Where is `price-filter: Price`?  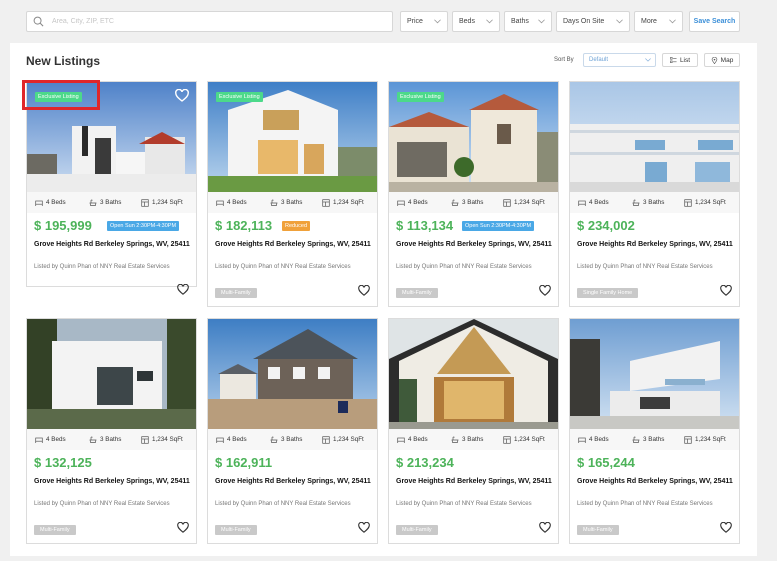
price-filter: Price is located at coordinates (424, 21).